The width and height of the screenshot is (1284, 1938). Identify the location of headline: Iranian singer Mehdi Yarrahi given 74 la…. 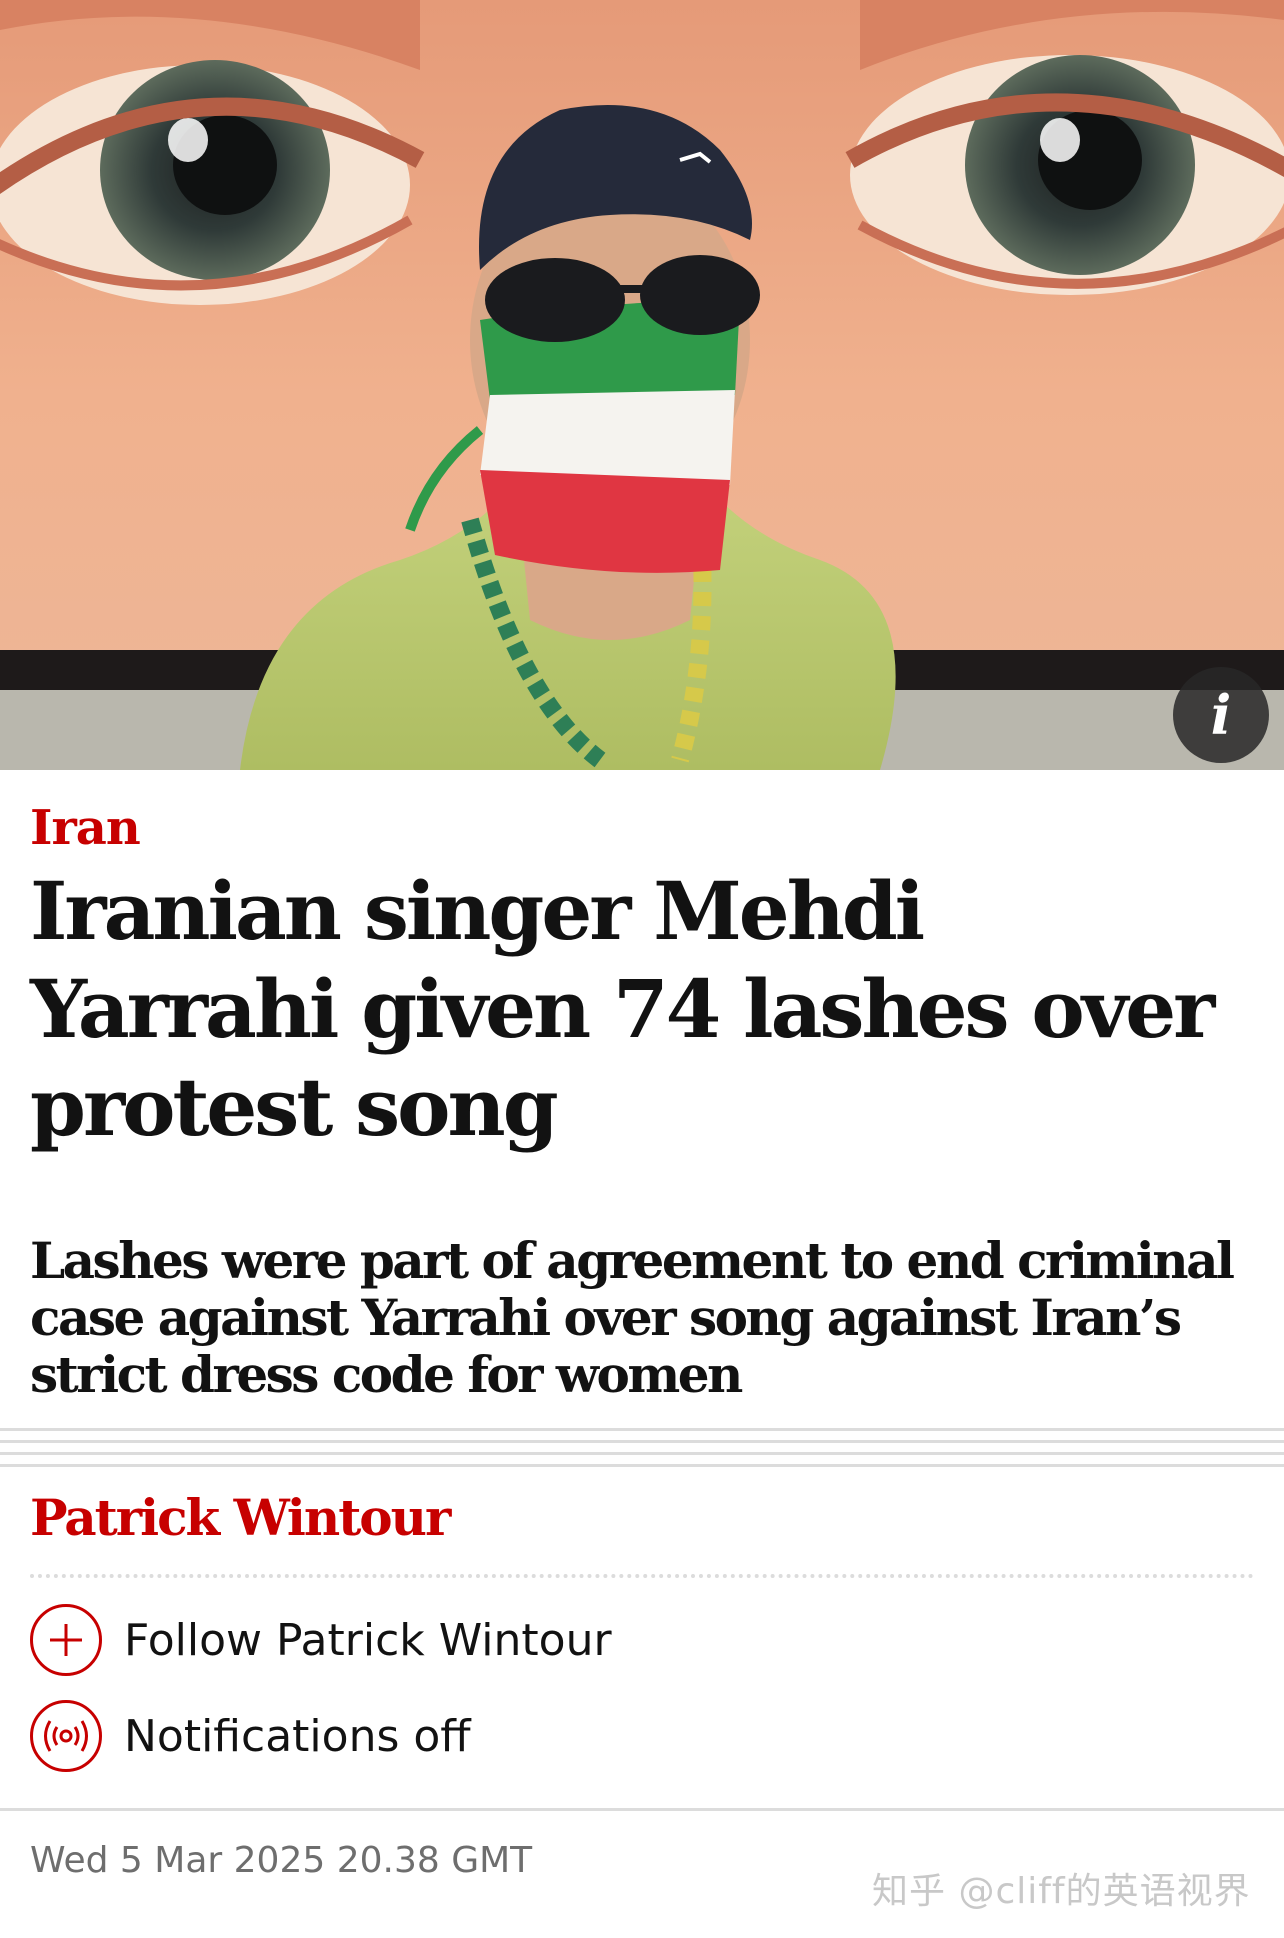
(622, 1009).